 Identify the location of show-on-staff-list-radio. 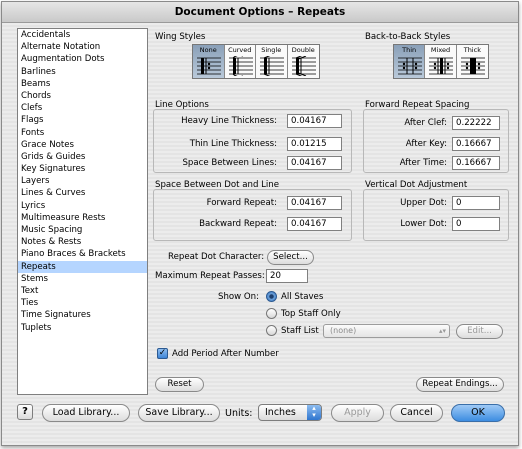
(271, 330).